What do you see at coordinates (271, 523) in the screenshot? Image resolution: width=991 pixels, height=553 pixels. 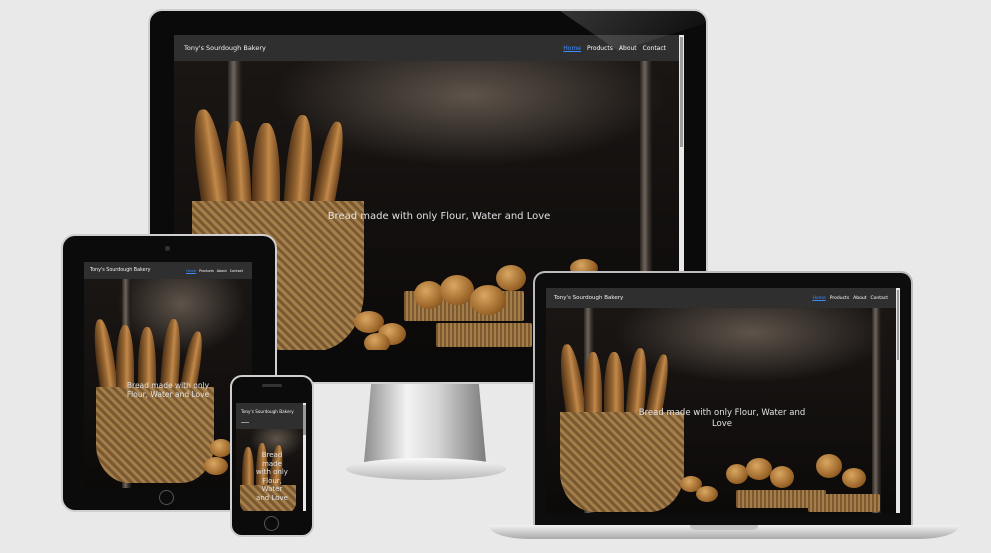 I see `phone-home-button` at bounding box center [271, 523].